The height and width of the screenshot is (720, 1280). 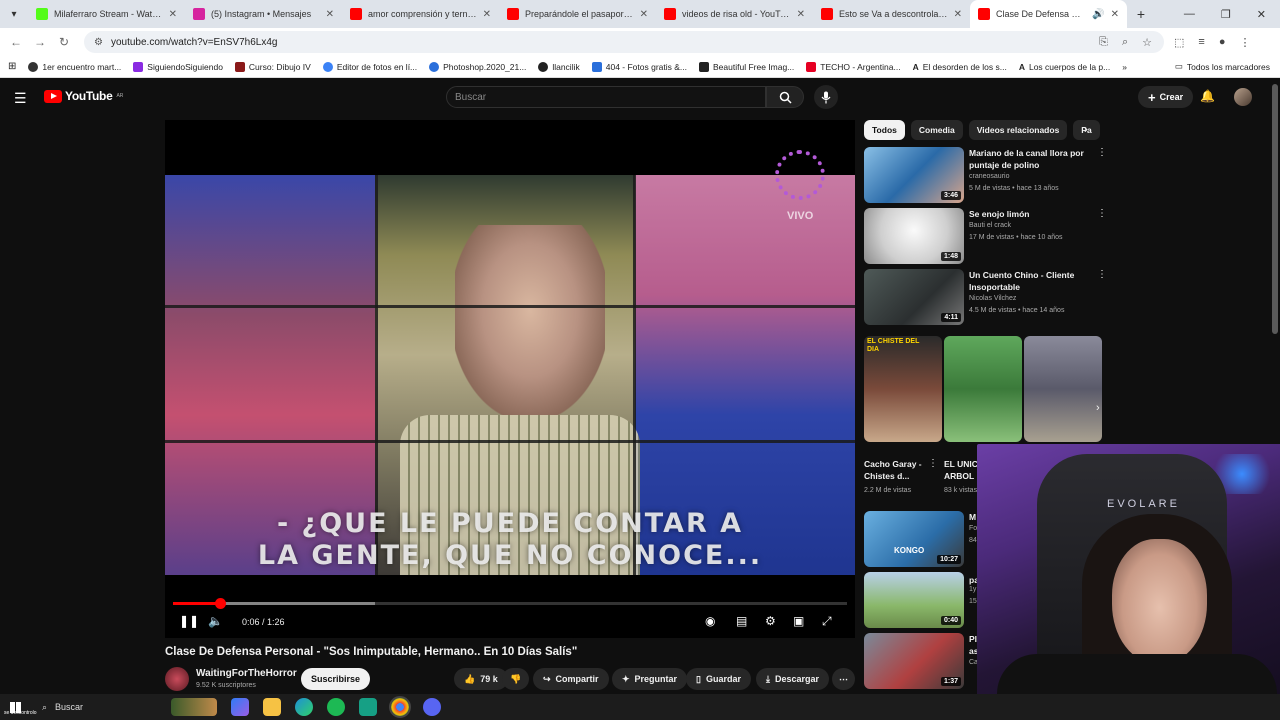 I want to click on edge-icon, so click(x=304, y=707).